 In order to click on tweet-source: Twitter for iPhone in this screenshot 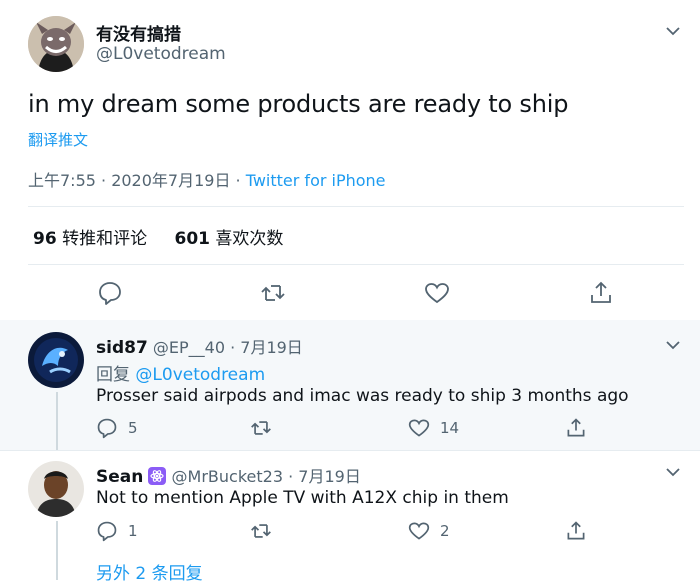, I will do `click(316, 180)`.